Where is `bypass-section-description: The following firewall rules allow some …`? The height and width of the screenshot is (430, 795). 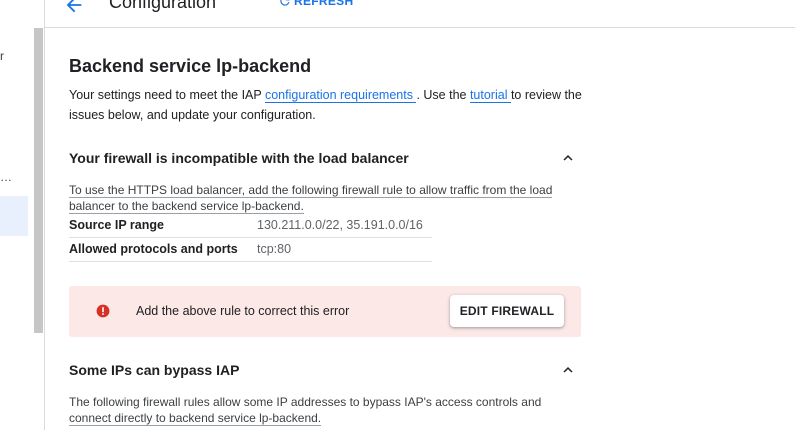 bypass-section-description: The following firewall rules allow some … is located at coordinates (319, 410).